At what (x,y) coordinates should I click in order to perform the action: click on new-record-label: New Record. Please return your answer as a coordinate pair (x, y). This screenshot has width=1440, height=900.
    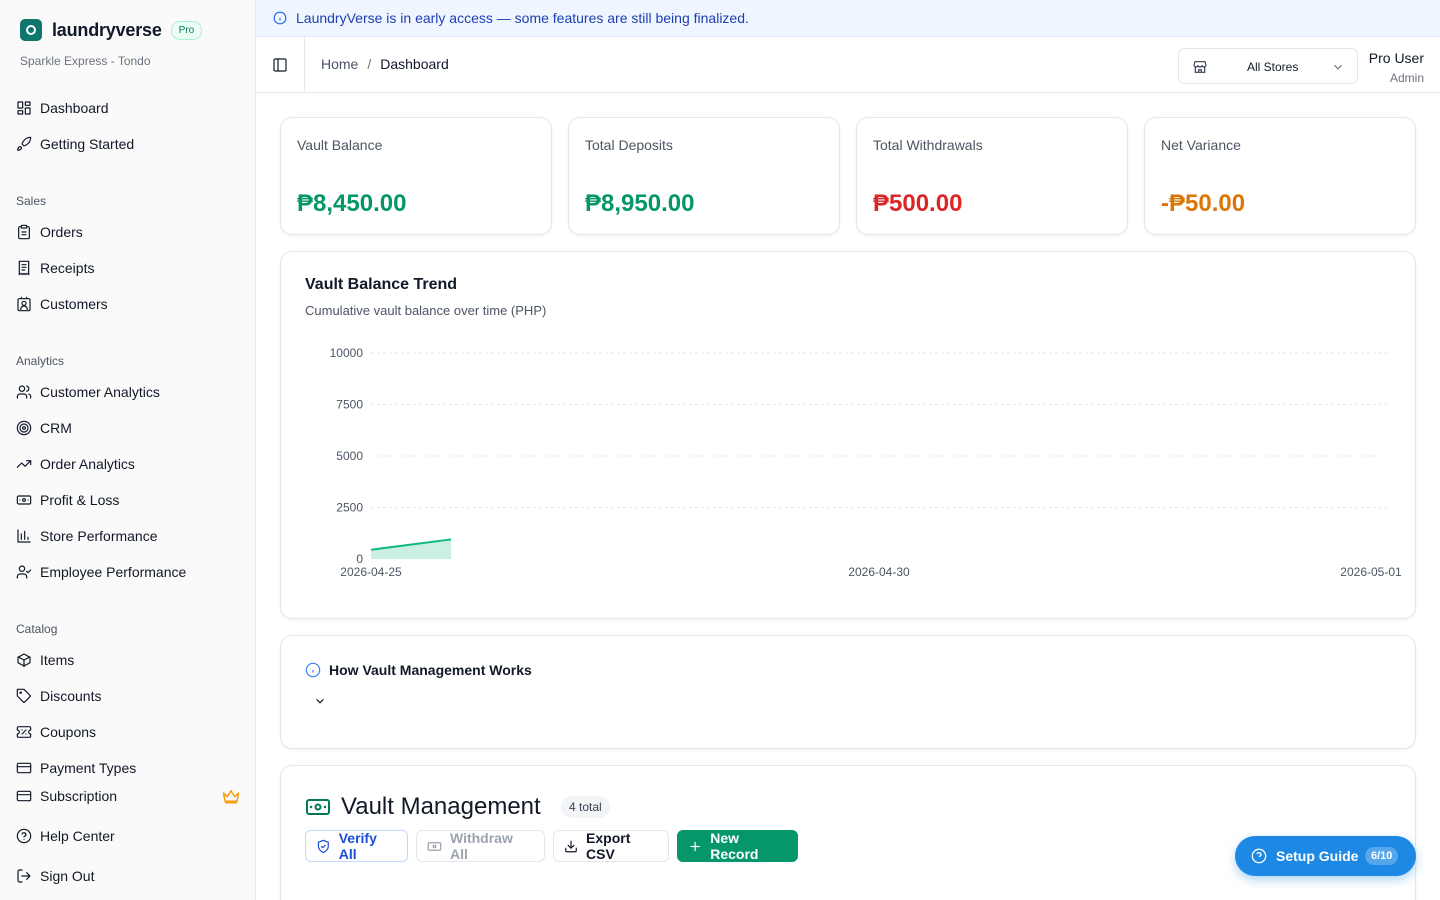
    Looking at the image, I should click on (734, 846).